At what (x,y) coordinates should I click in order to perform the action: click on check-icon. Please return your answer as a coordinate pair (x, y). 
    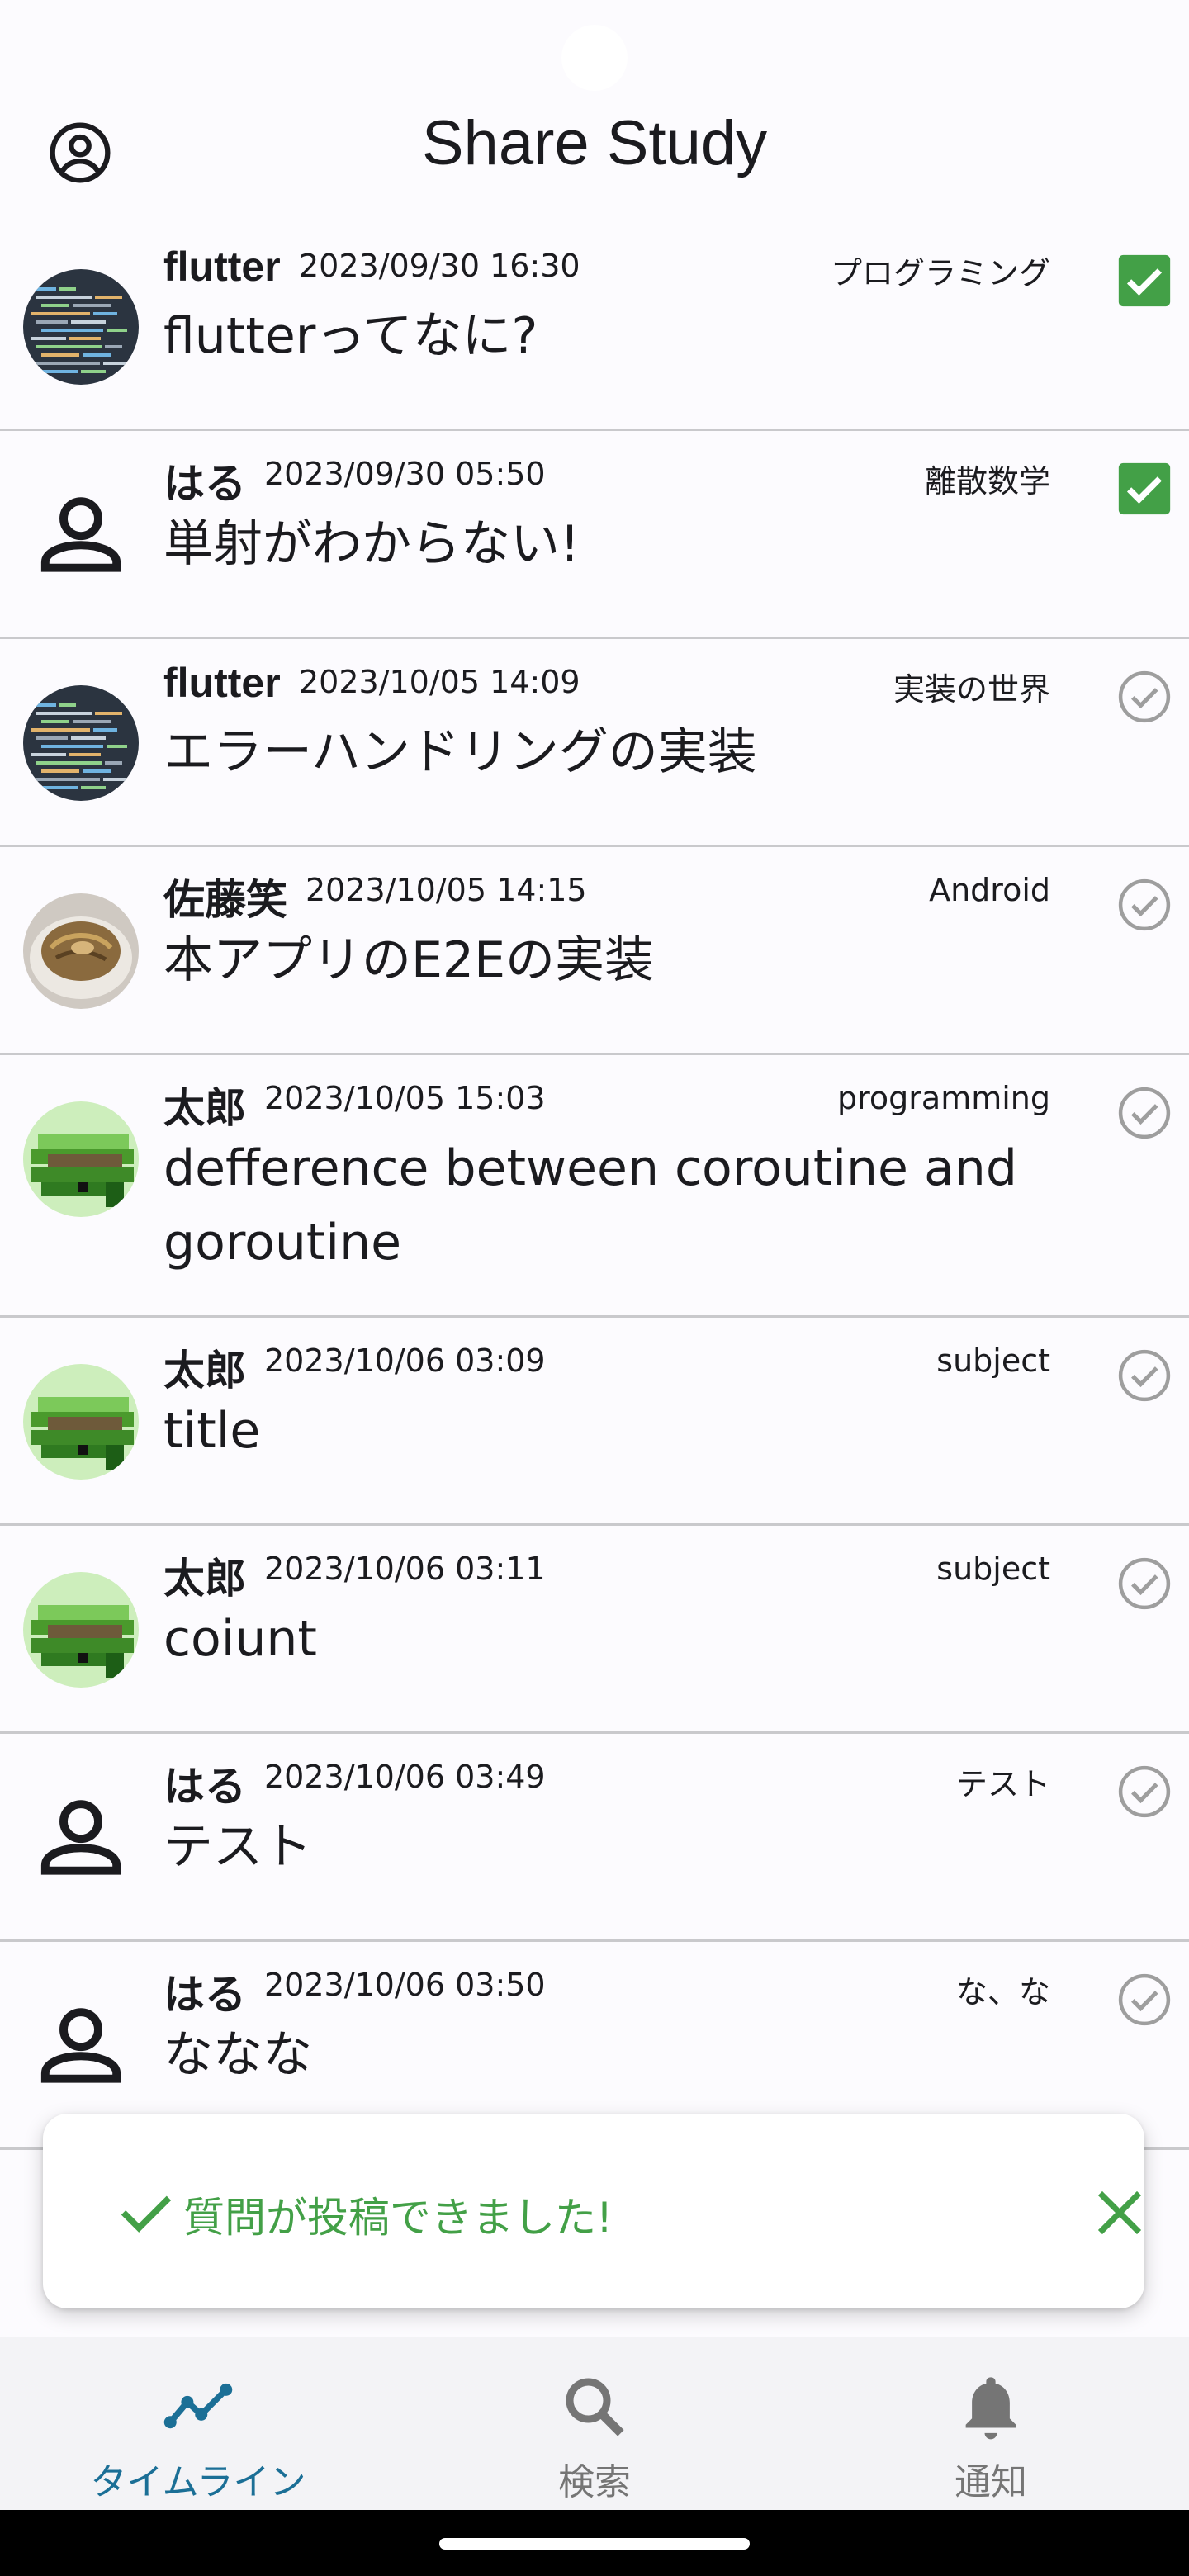
    Looking at the image, I should click on (146, 2214).